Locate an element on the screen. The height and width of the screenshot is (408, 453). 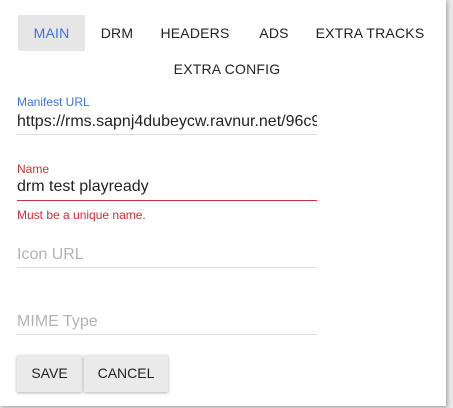
save-button: SAVE is located at coordinates (49, 373).